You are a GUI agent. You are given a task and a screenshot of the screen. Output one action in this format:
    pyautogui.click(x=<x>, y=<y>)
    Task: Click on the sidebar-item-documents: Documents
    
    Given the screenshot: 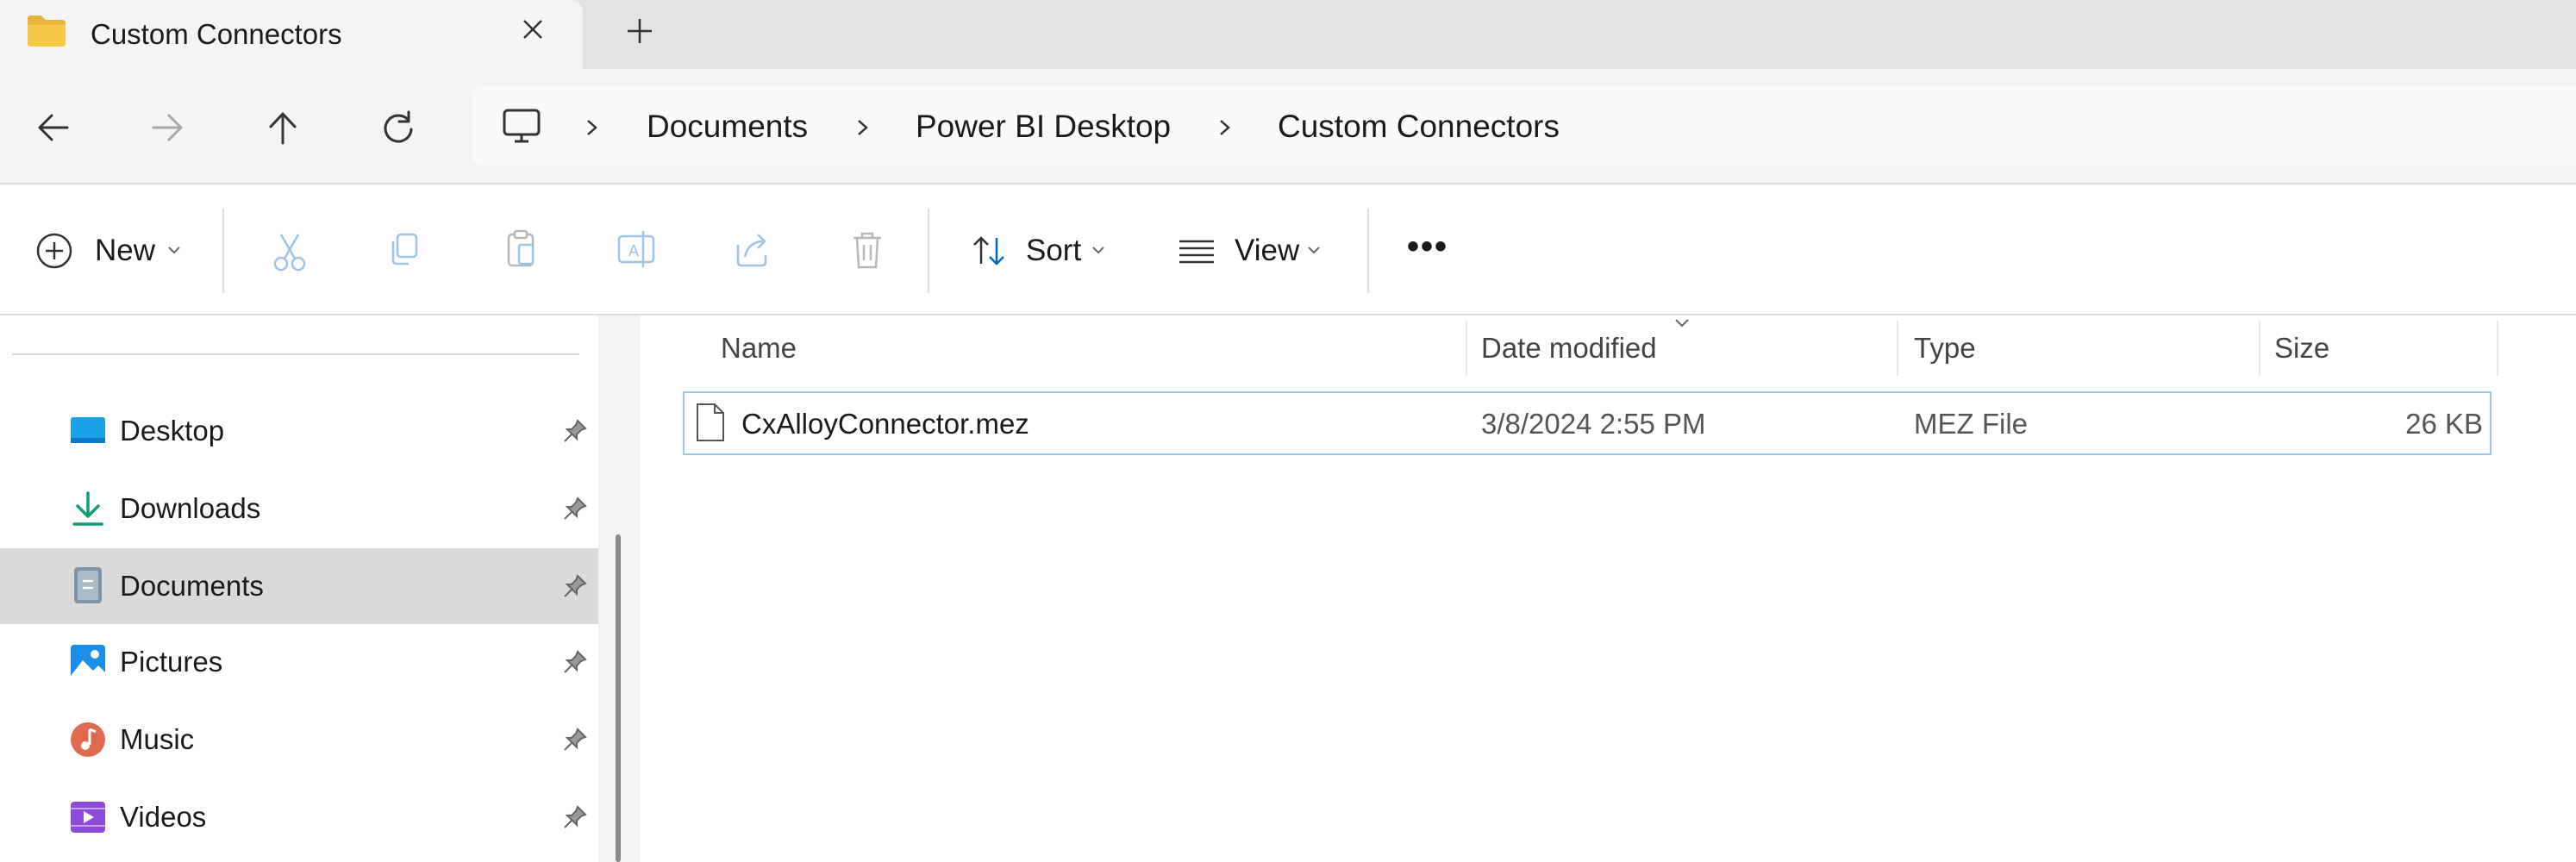 What is the action you would take?
    pyautogui.click(x=299, y=586)
    